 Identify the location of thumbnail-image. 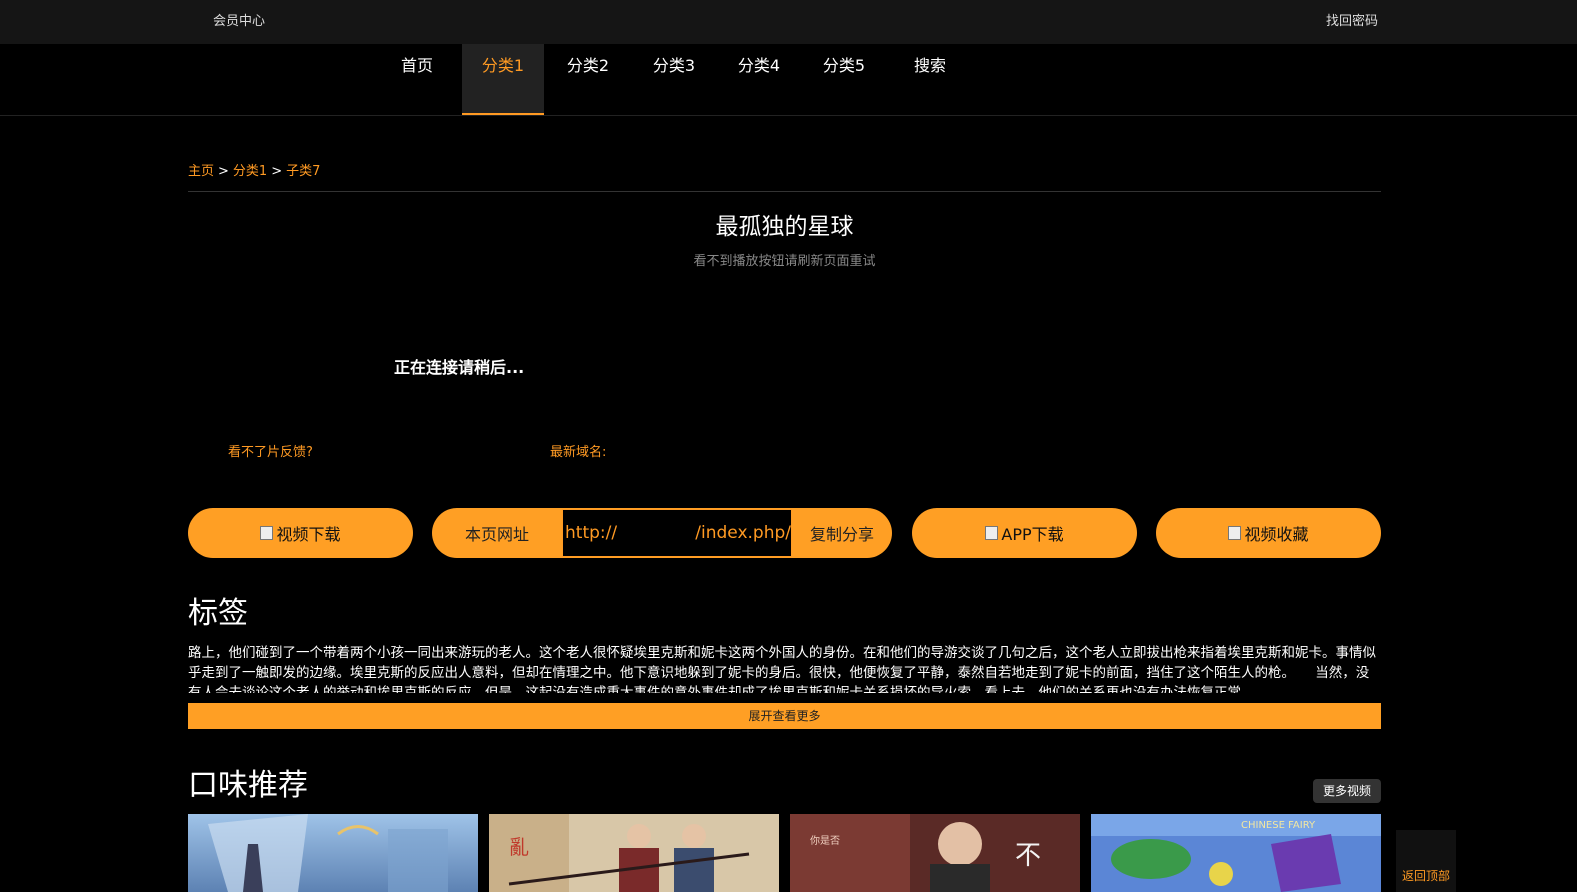
(333, 853).